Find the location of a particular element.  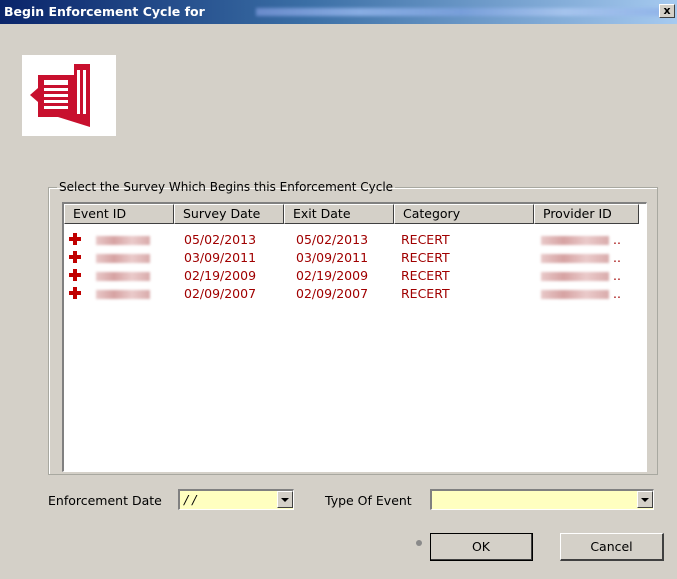

table-row: 02/19/2009 02/19/2009 RECERT .. is located at coordinates (355, 276).